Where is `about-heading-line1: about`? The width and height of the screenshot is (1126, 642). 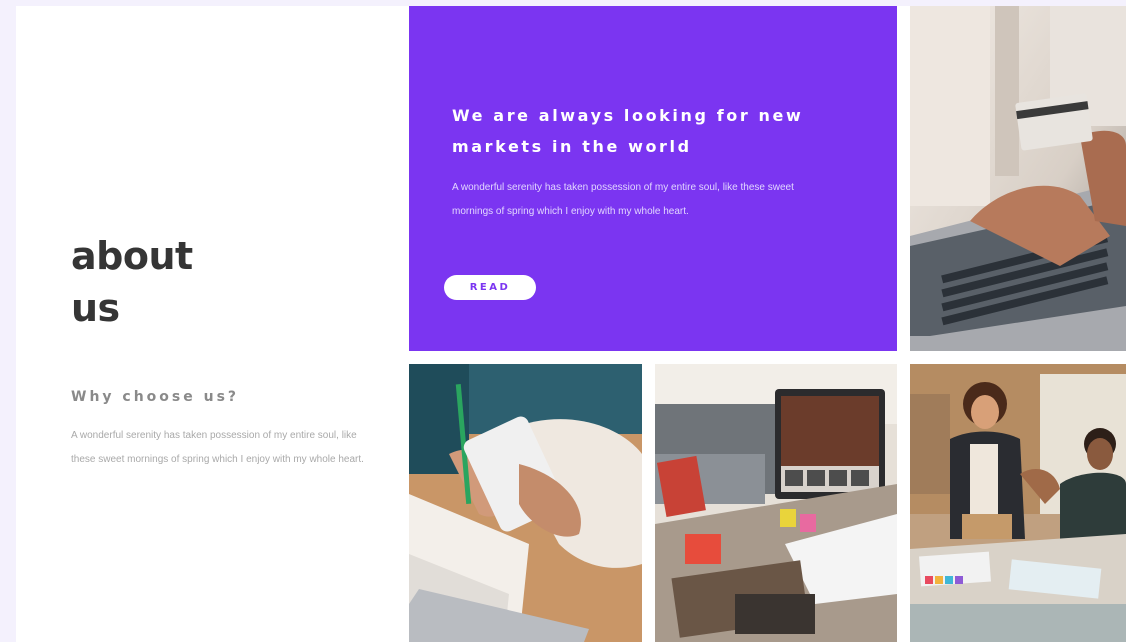
about-heading-line1: about is located at coordinates (132, 256).